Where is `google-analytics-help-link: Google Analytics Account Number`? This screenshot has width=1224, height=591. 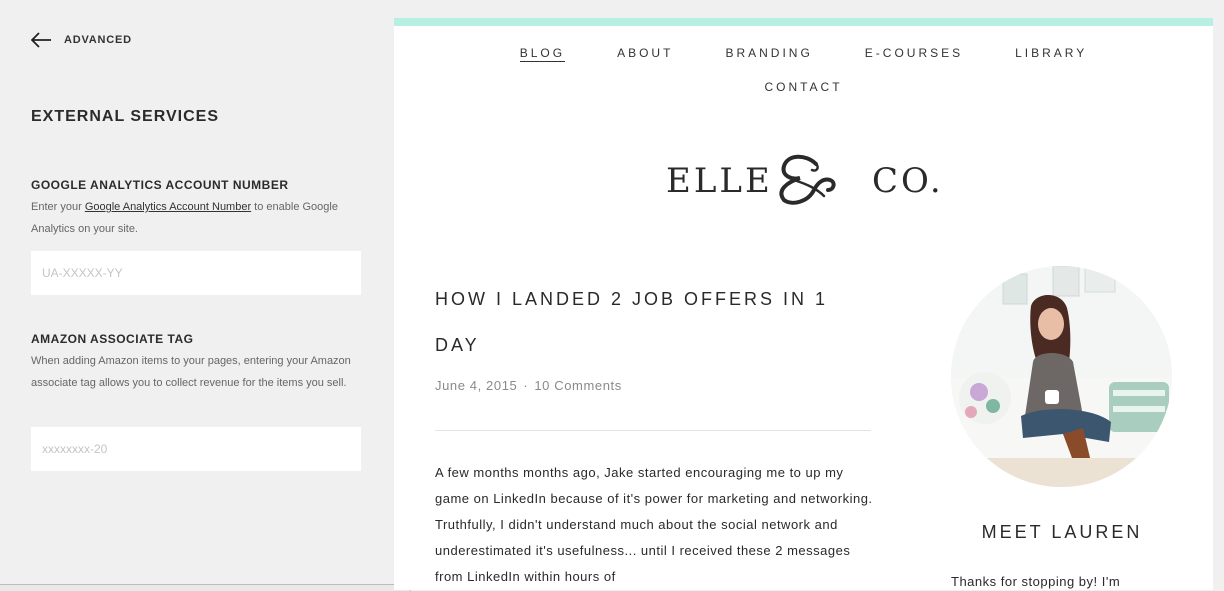
google-analytics-help-link: Google Analytics Account Number is located at coordinates (168, 207).